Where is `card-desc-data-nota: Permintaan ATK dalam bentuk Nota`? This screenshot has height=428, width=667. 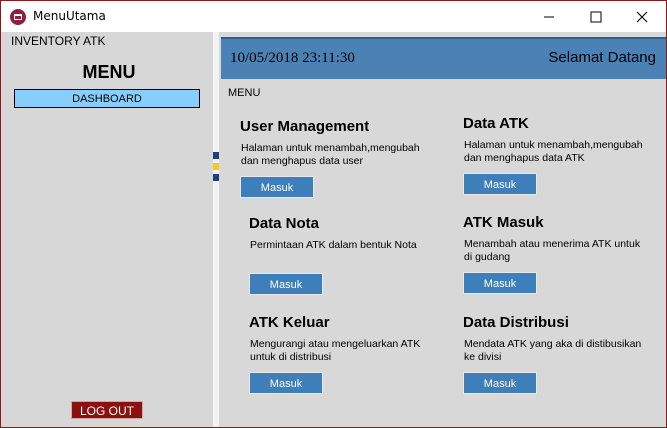
card-desc-data-nota: Permintaan ATK dalam bentuk Nota is located at coordinates (333, 245).